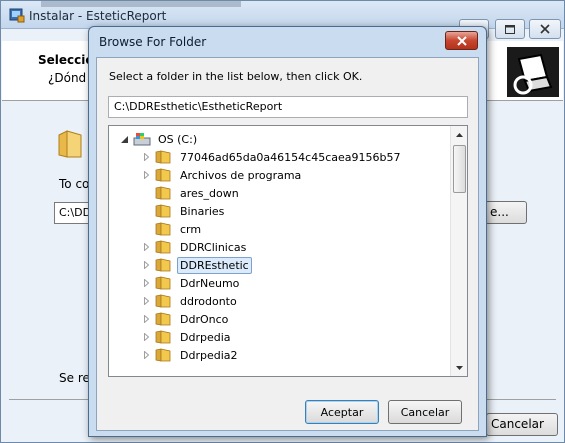  I want to click on installer-close-button, so click(545, 29).